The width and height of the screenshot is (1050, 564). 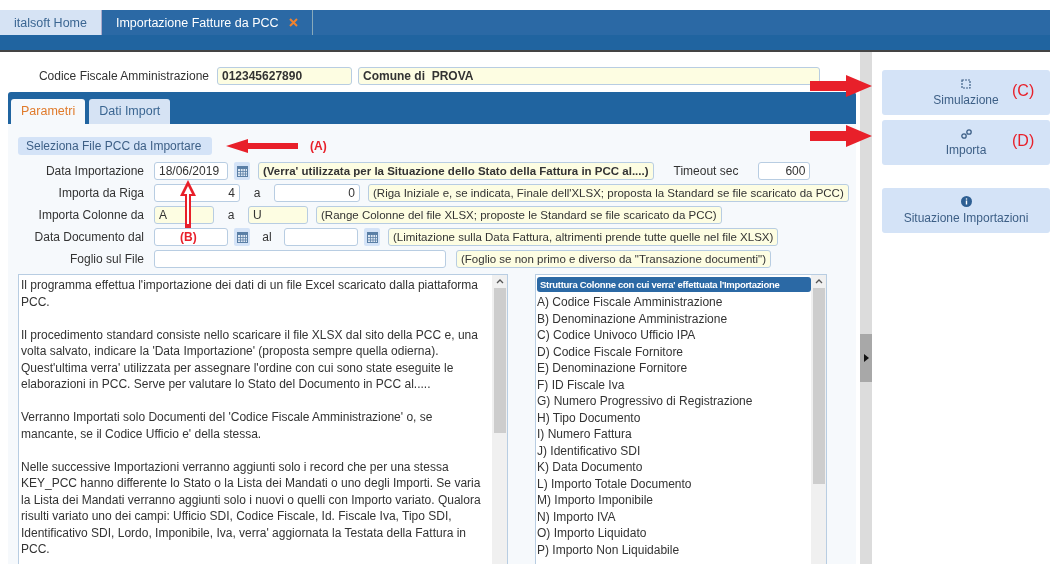 What do you see at coordinates (630, 302) in the screenshot?
I see `list-item: A) Codice Fiscale Amministrazione` at bounding box center [630, 302].